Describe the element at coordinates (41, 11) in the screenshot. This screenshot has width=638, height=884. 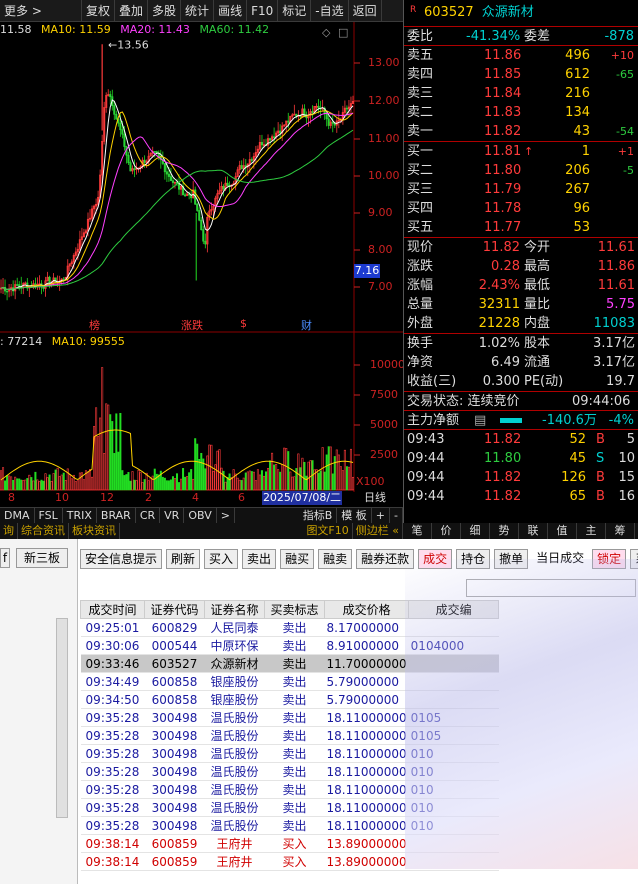
I see `more-menu-button: 更多 >` at that location.